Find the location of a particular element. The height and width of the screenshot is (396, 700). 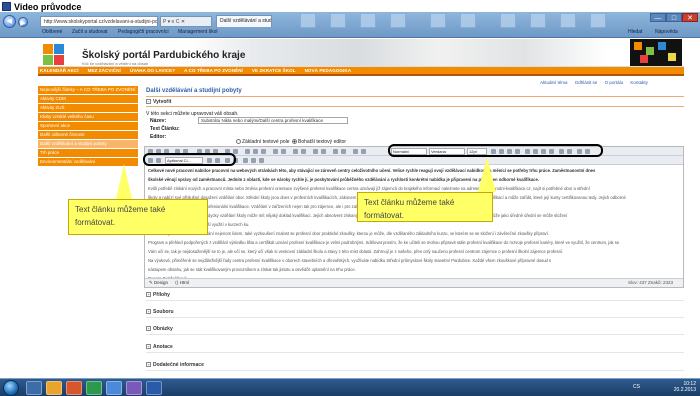

anchor-icon is located at coordinates (283, 151).